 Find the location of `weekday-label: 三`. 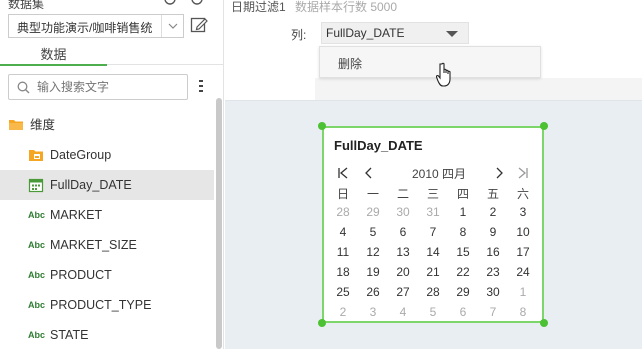

weekday-label: 三 is located at coordinates (432, 194).